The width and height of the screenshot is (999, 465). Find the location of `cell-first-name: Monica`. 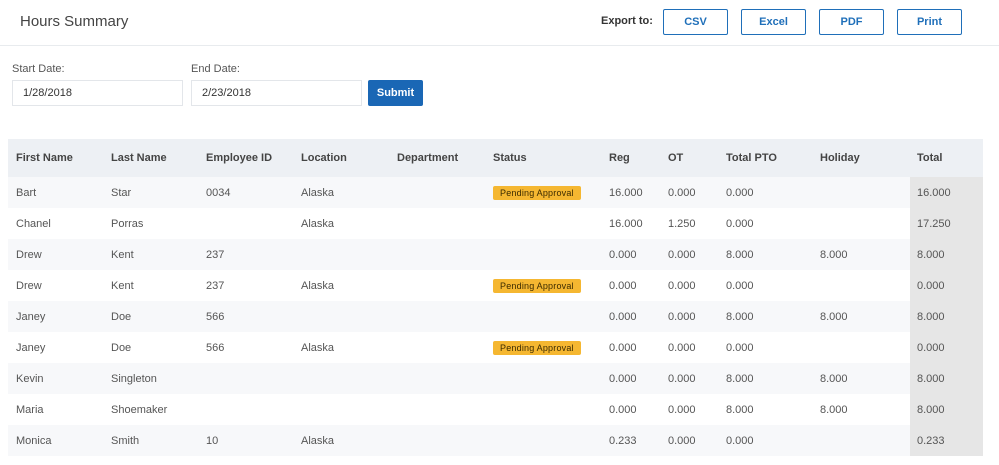

cell-first-name: Monica is located at coordinates (34, 440).